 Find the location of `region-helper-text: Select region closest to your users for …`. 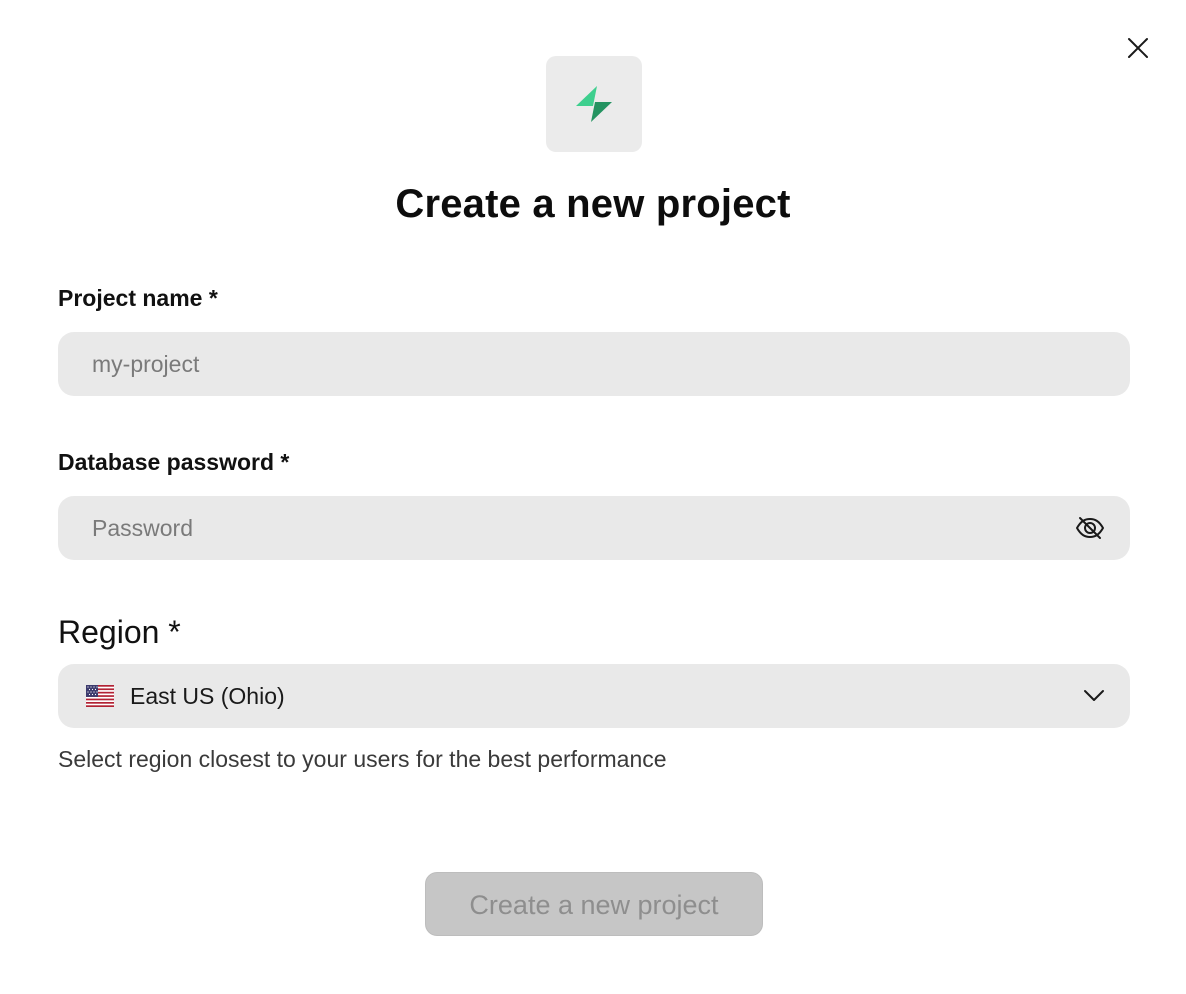

region-helper-text: Select region closest to your users for … is located at coordinates (362, 759).